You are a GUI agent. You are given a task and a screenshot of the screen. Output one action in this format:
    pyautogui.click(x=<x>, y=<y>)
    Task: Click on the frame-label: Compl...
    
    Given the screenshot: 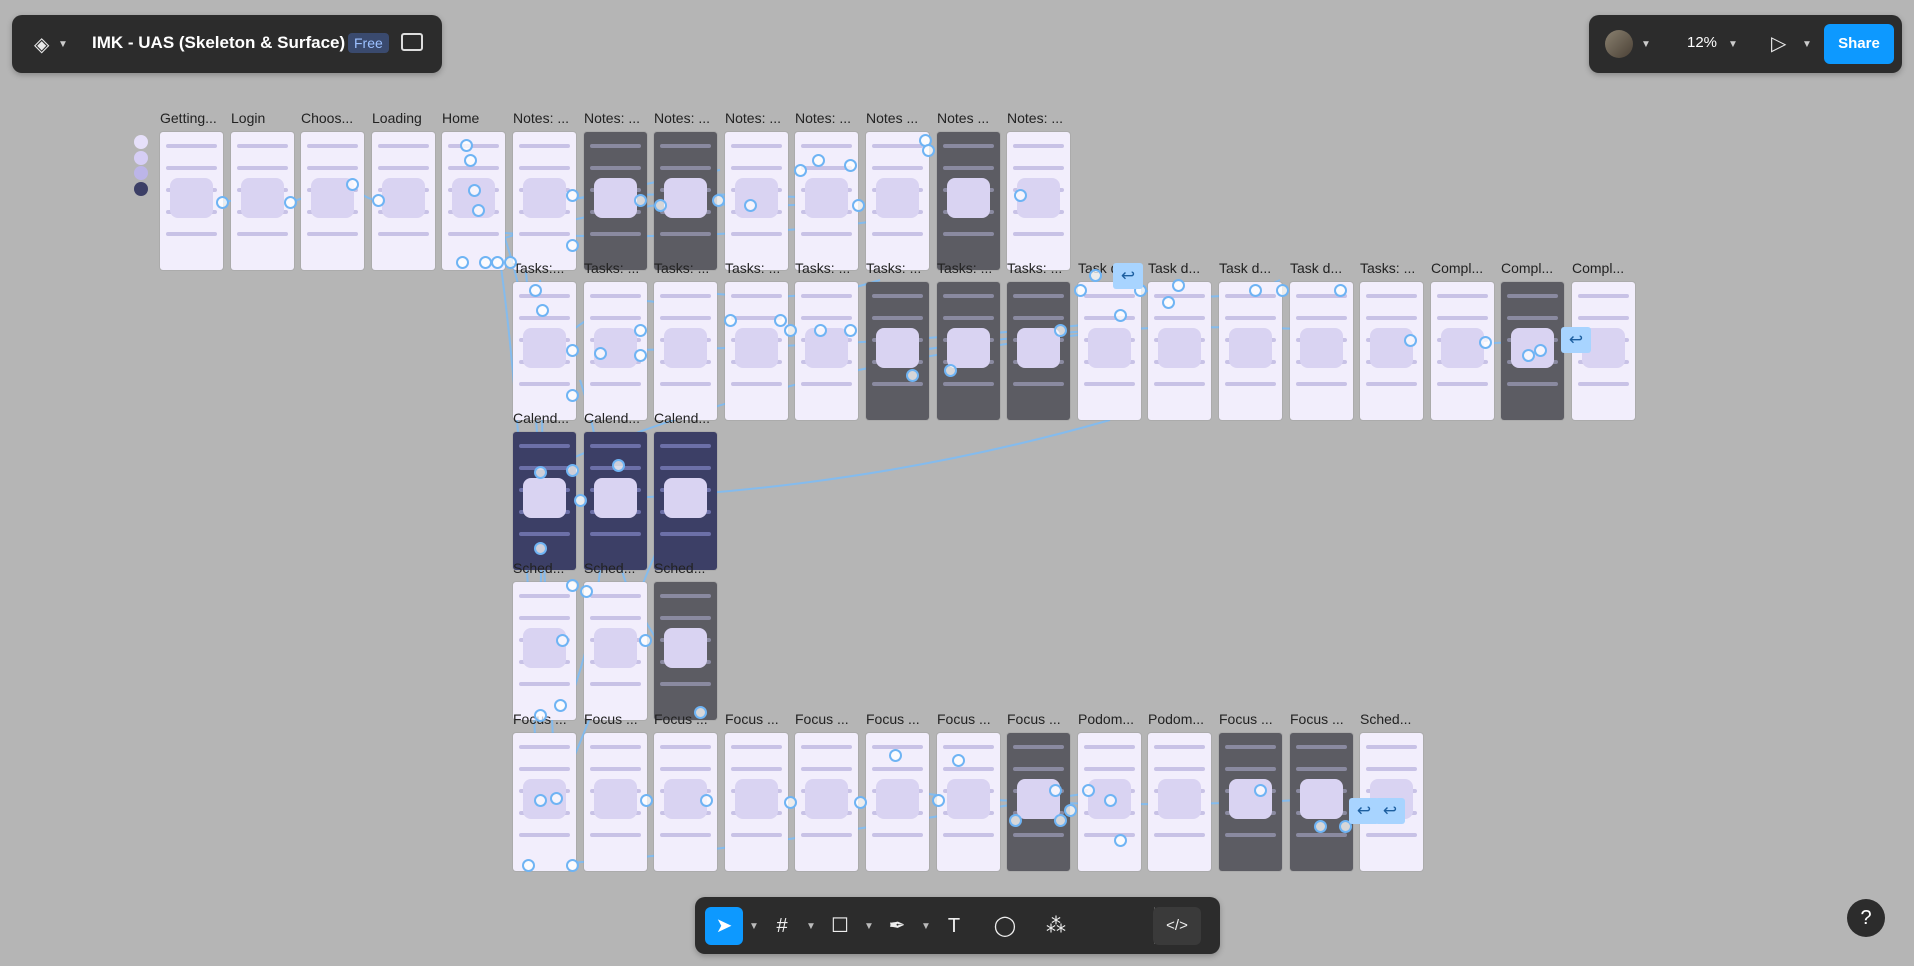 What is the action you would take?
    pyautogui.click(x=1605, y=268)
    